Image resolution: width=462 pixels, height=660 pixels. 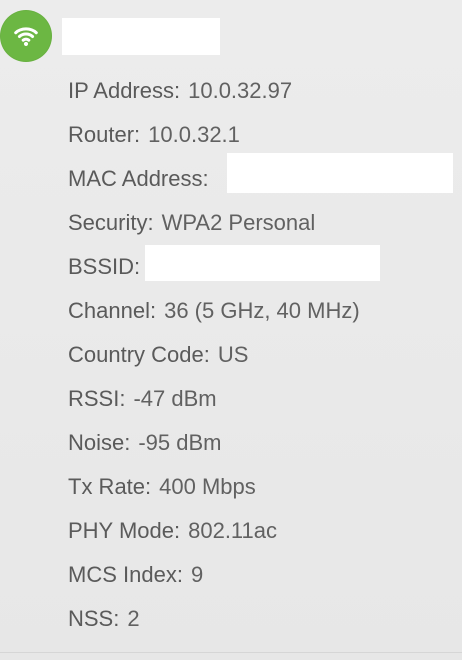 I want to click on detail-row-nss: NSS: 2, so click(x=104, y=619).